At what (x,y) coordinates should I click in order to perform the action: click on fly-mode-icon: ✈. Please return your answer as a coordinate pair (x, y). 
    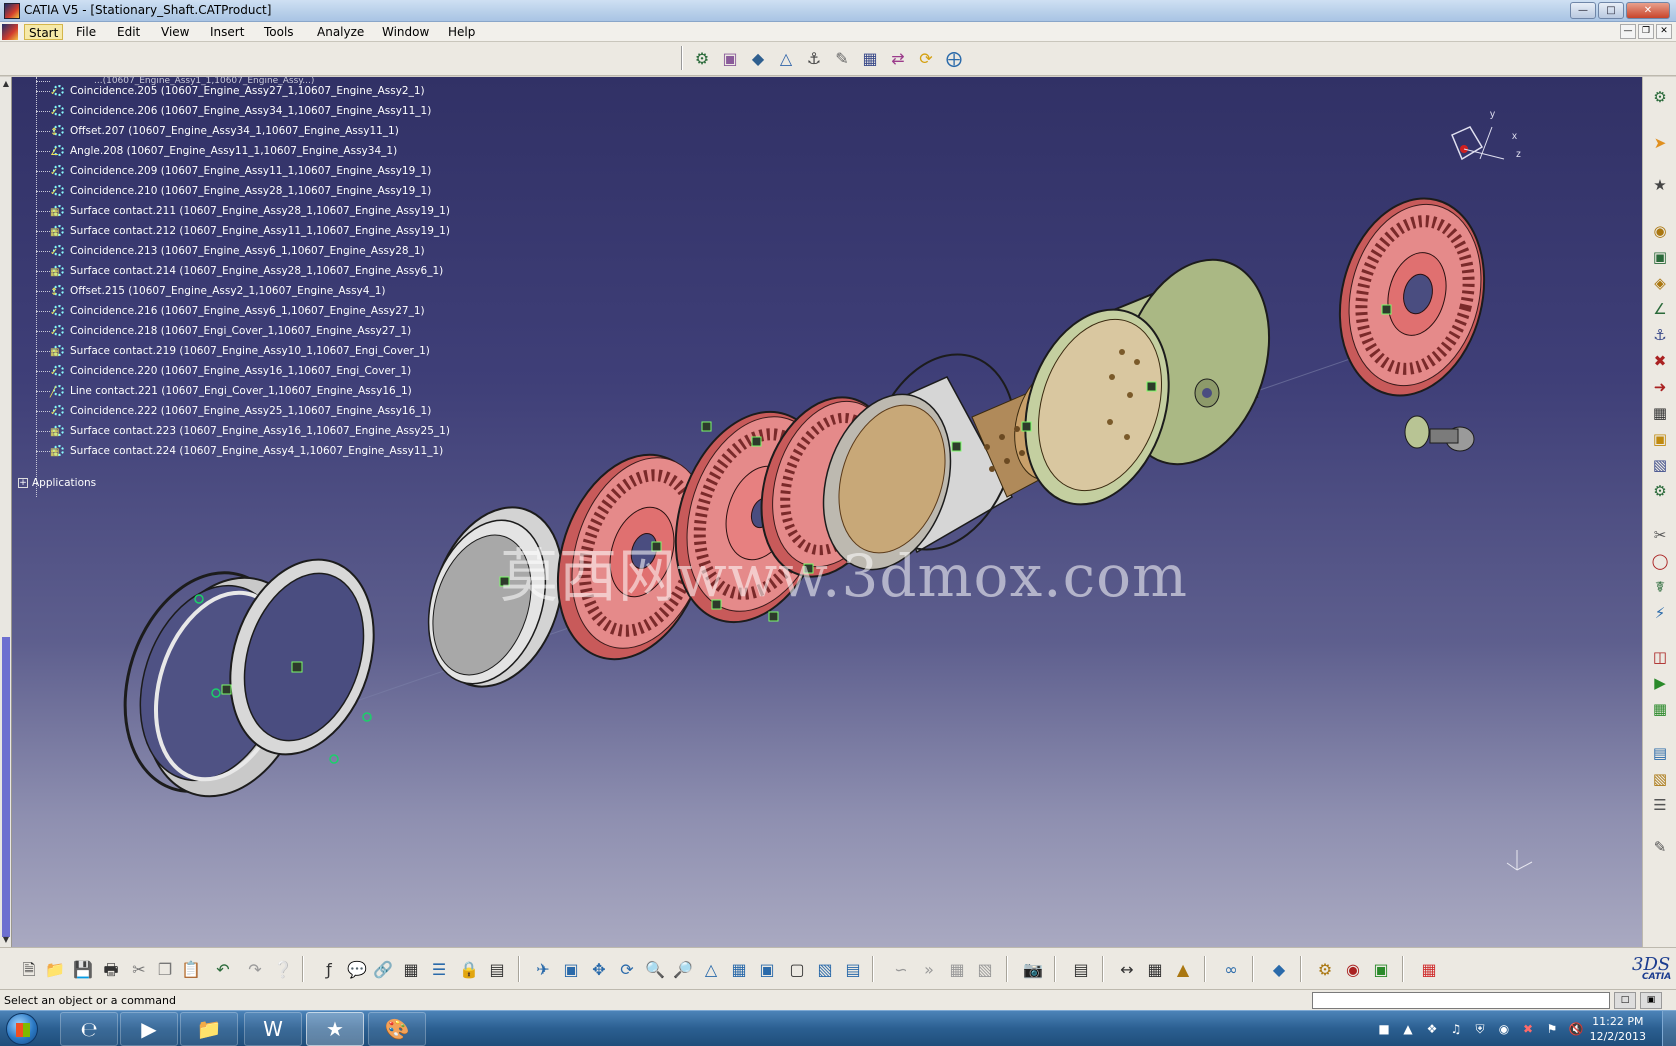
    Looking at the image, I should click on (543, 970).